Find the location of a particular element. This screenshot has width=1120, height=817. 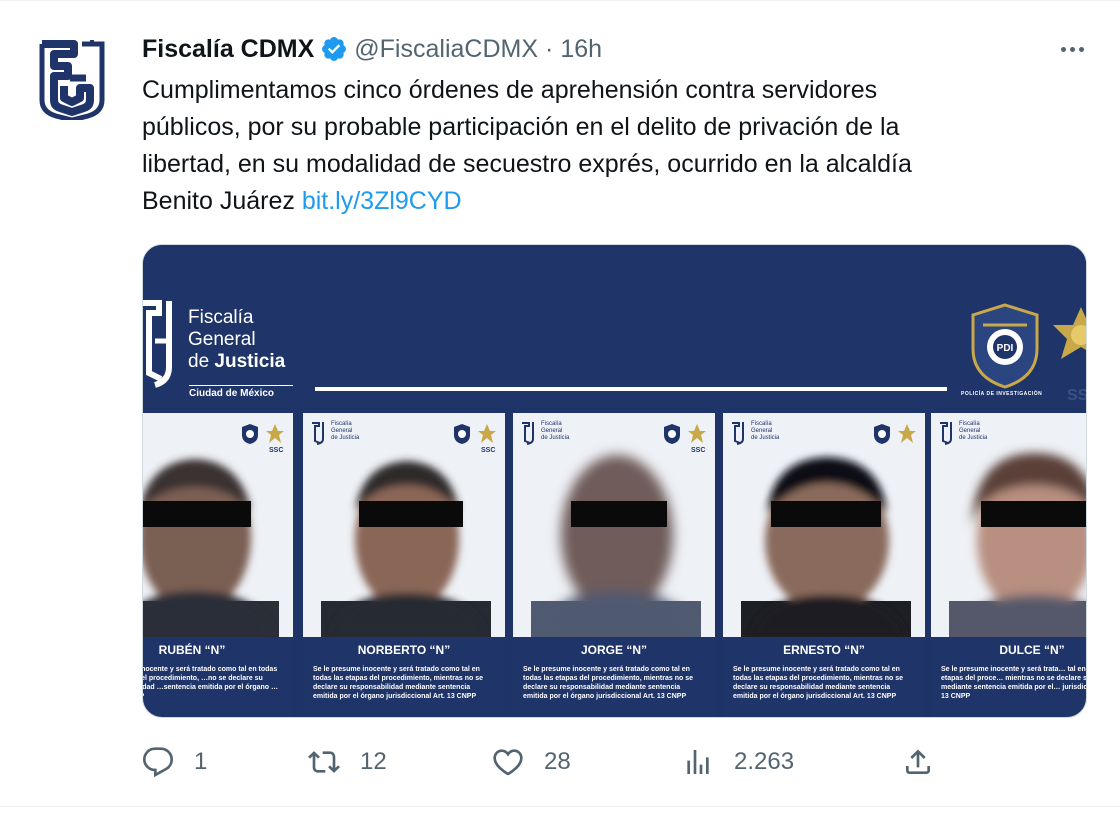

like-count: 28 is located at coordinates (557, 761).